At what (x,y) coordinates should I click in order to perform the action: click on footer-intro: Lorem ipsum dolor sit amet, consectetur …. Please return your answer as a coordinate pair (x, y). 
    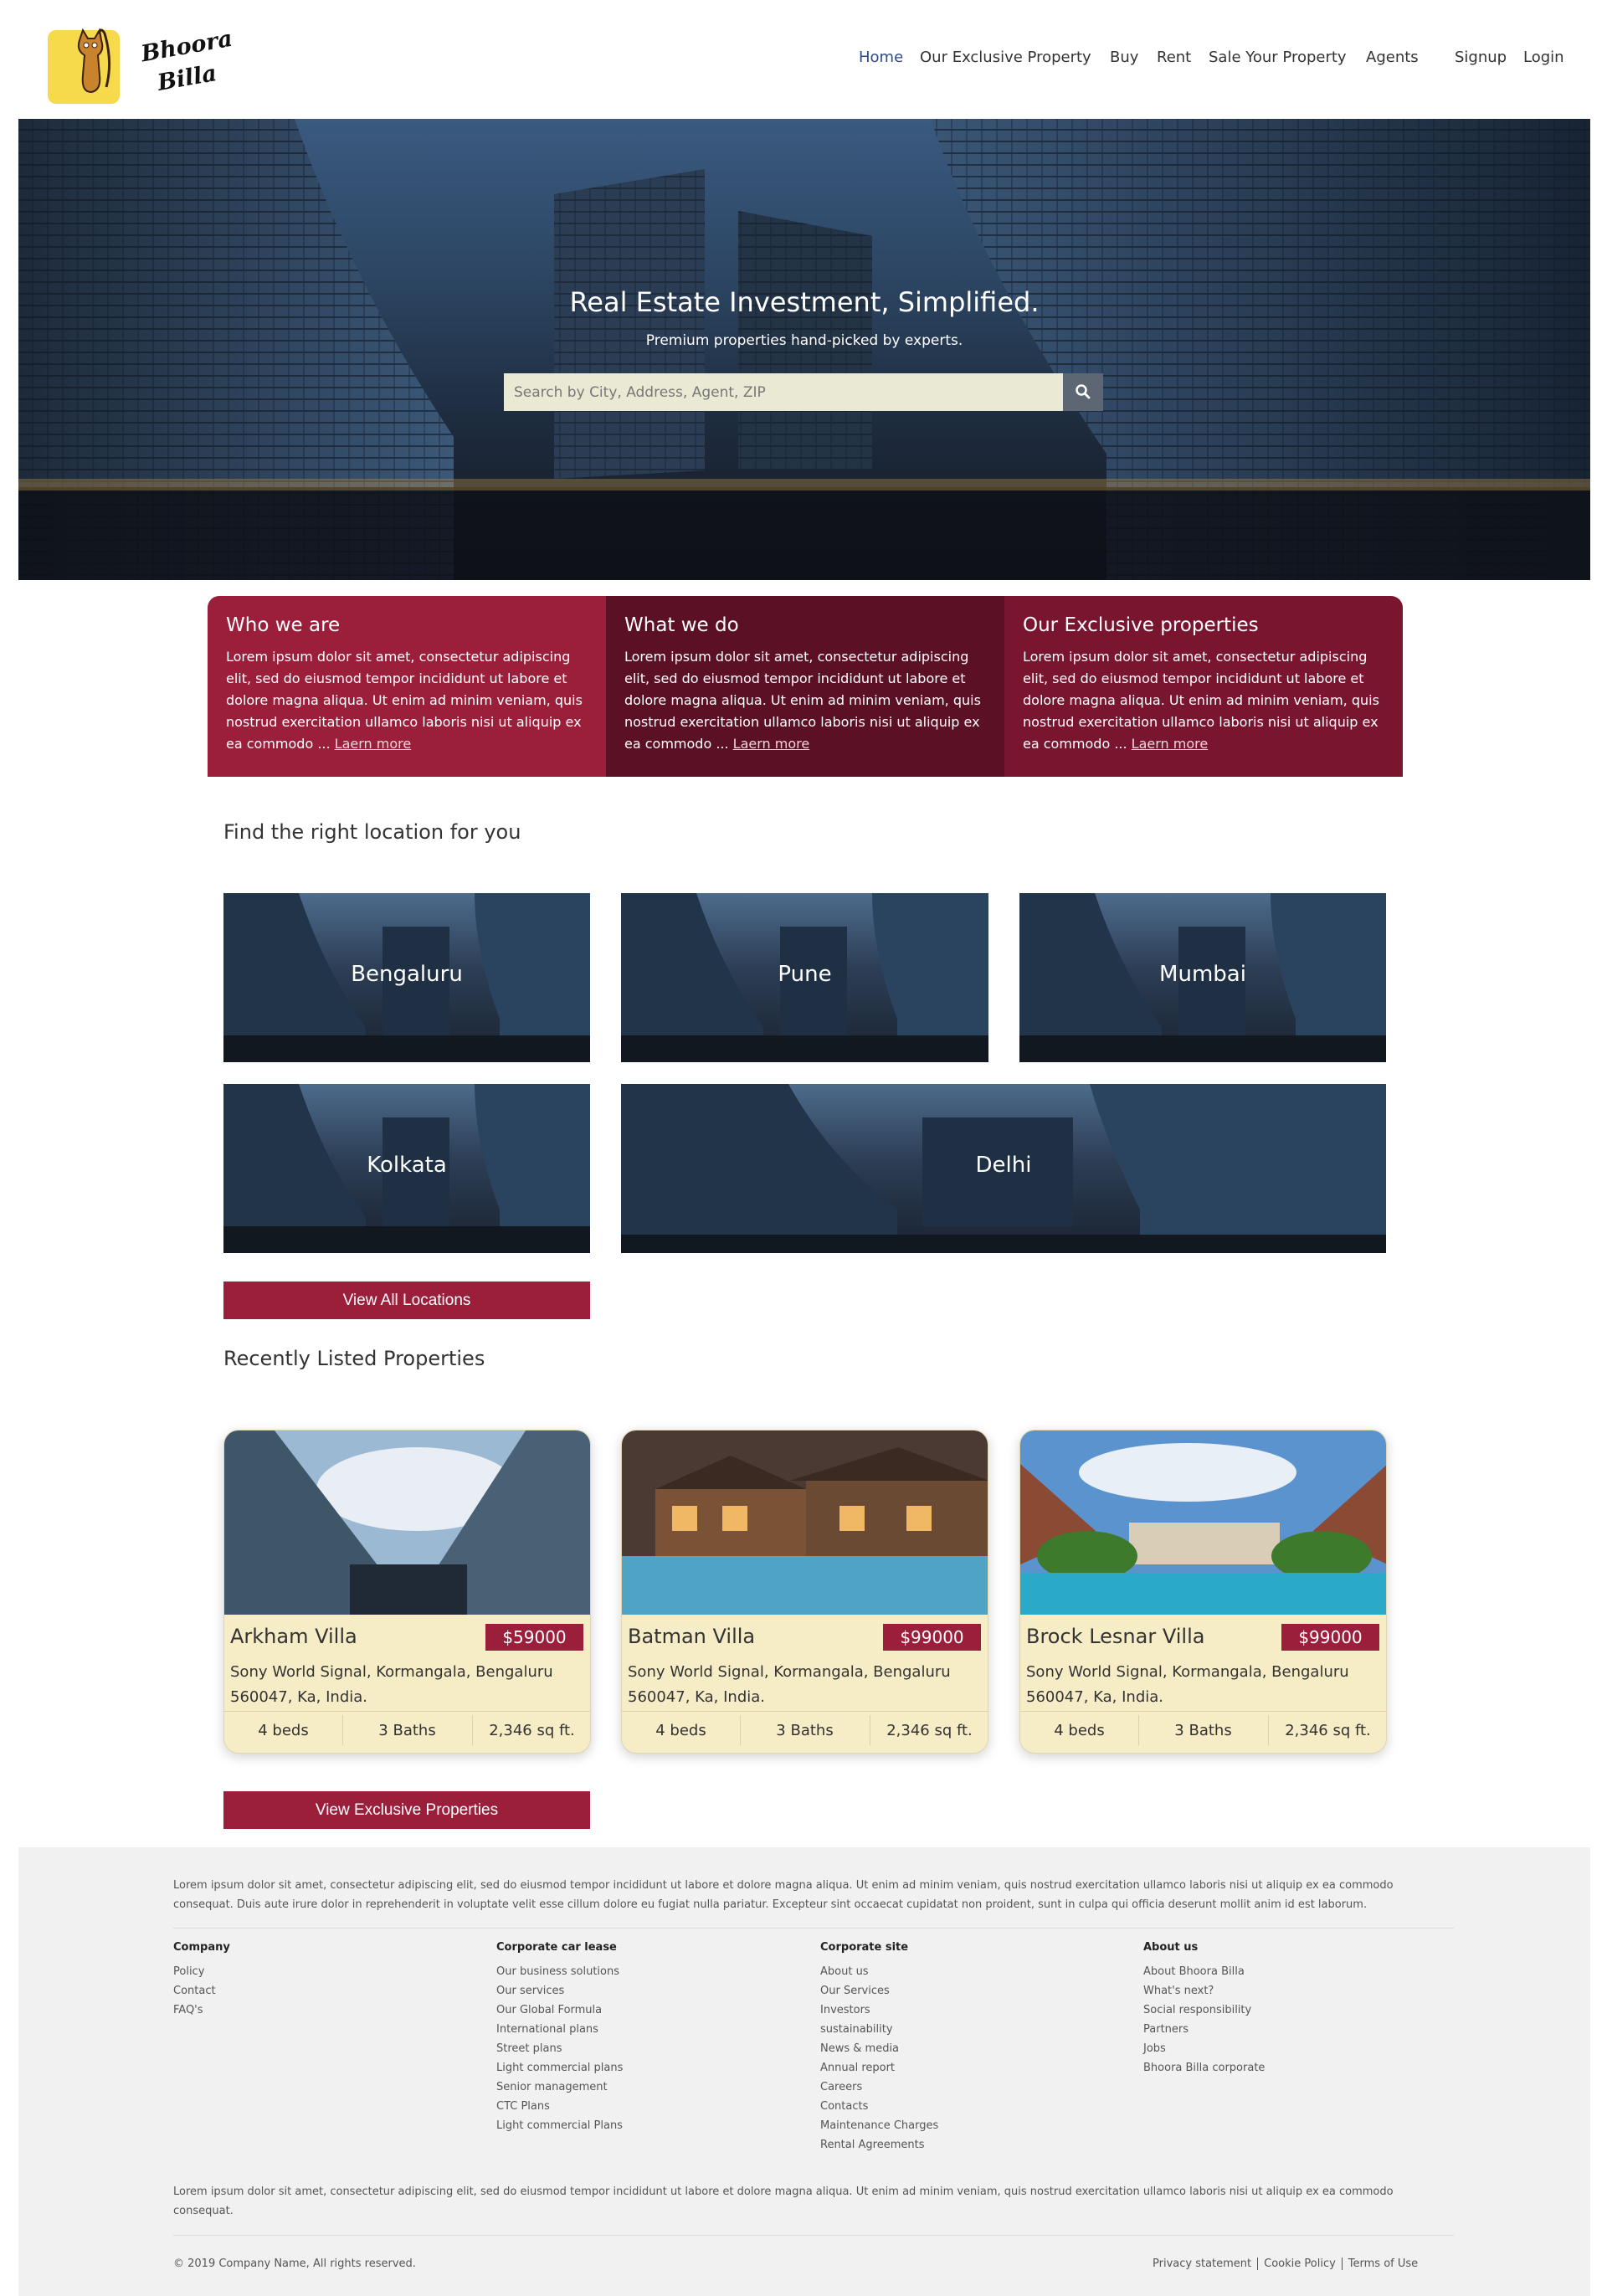
    Looking at the image, I should click on (783, 1895).